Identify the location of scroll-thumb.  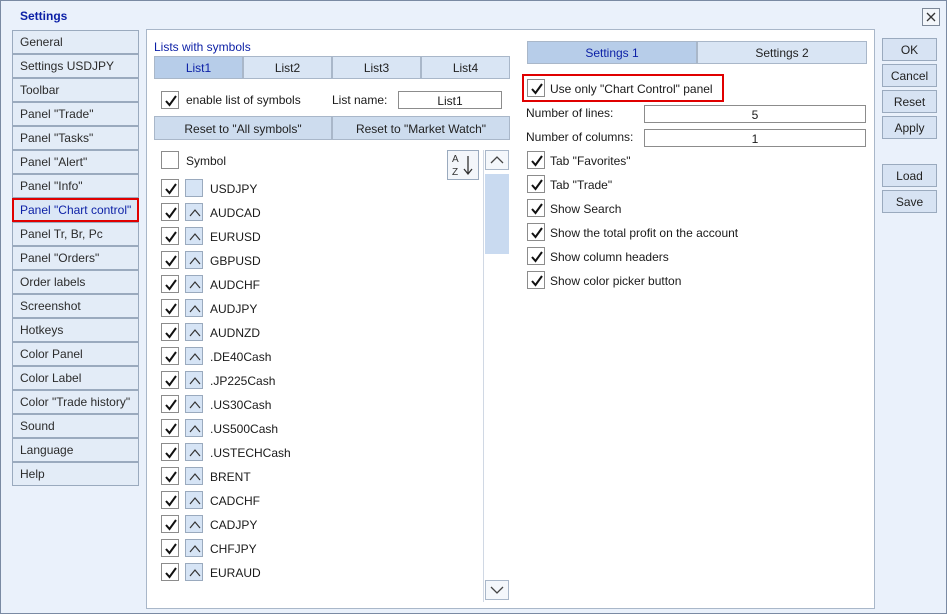
(497, 214).